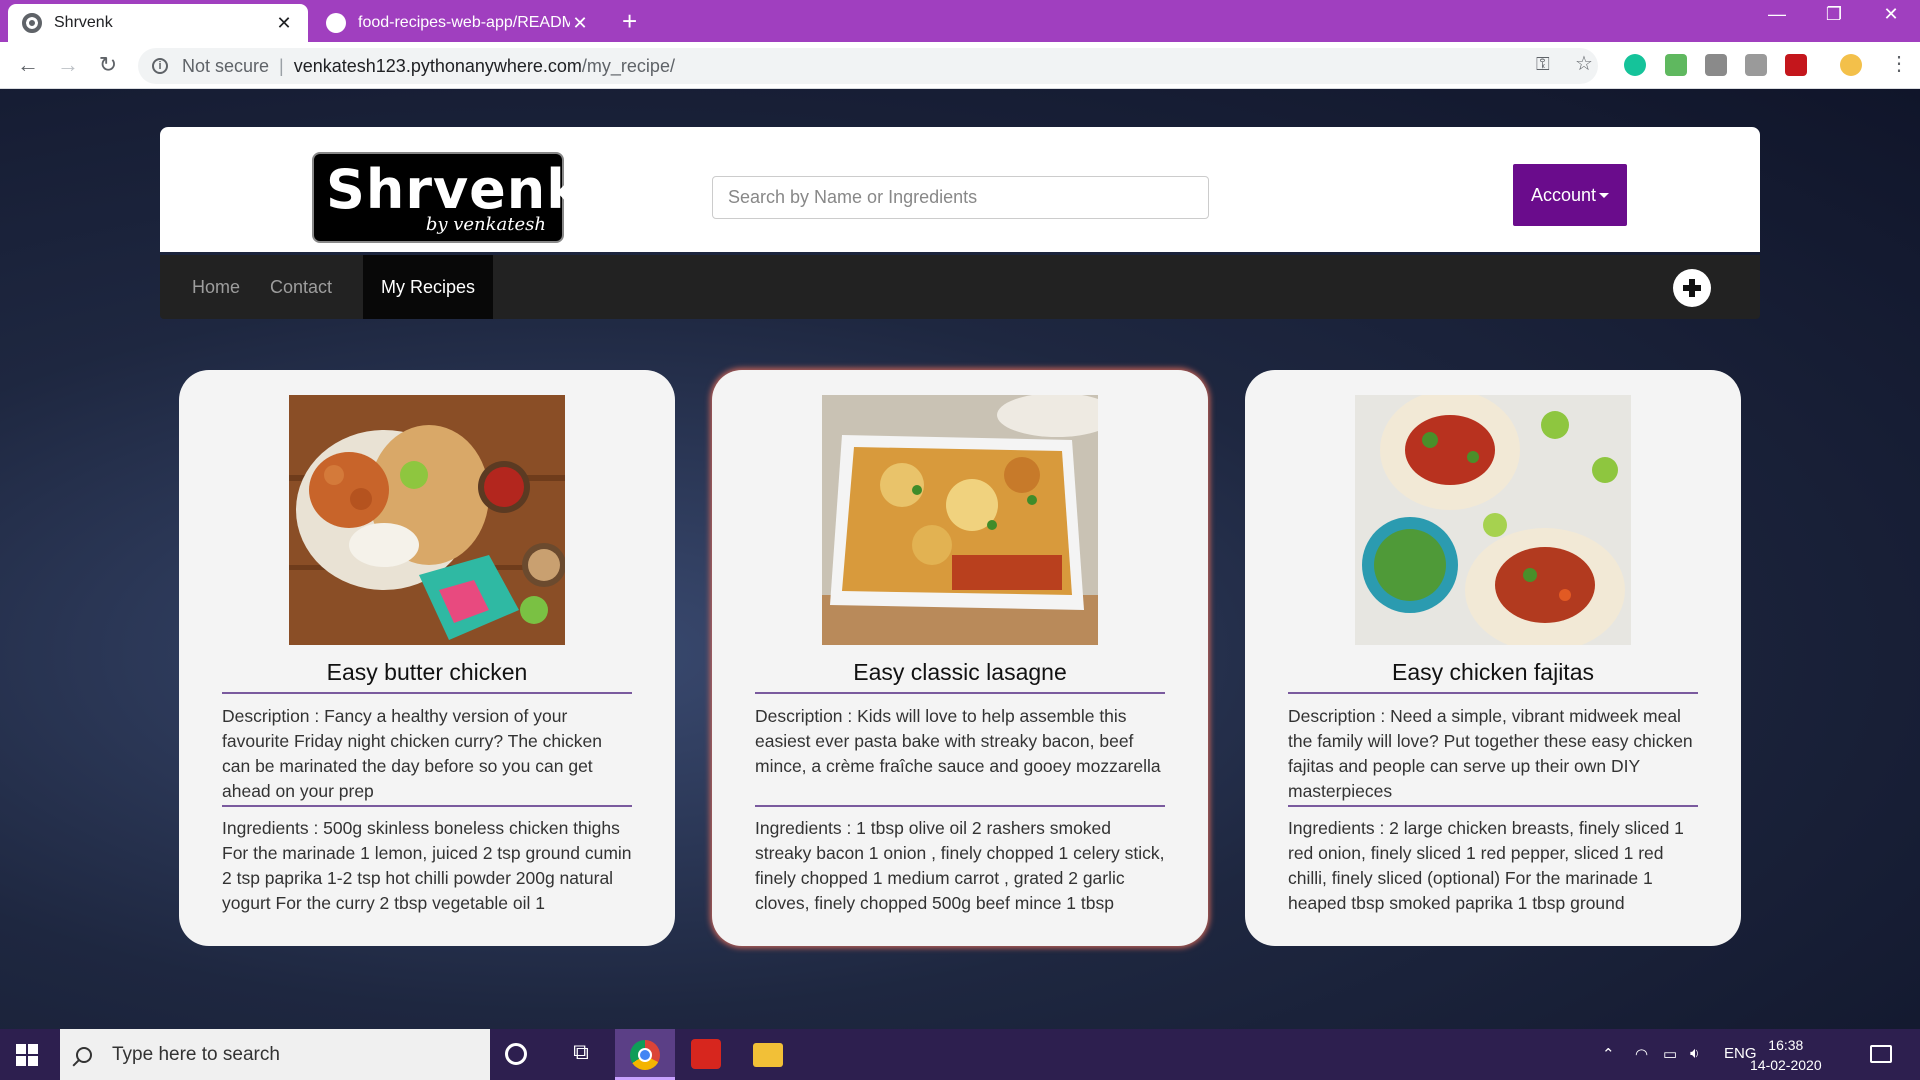 This screenshot has height=1080, width=1920. I want to click on logo-title: Shrvenk, so click(455, 189).